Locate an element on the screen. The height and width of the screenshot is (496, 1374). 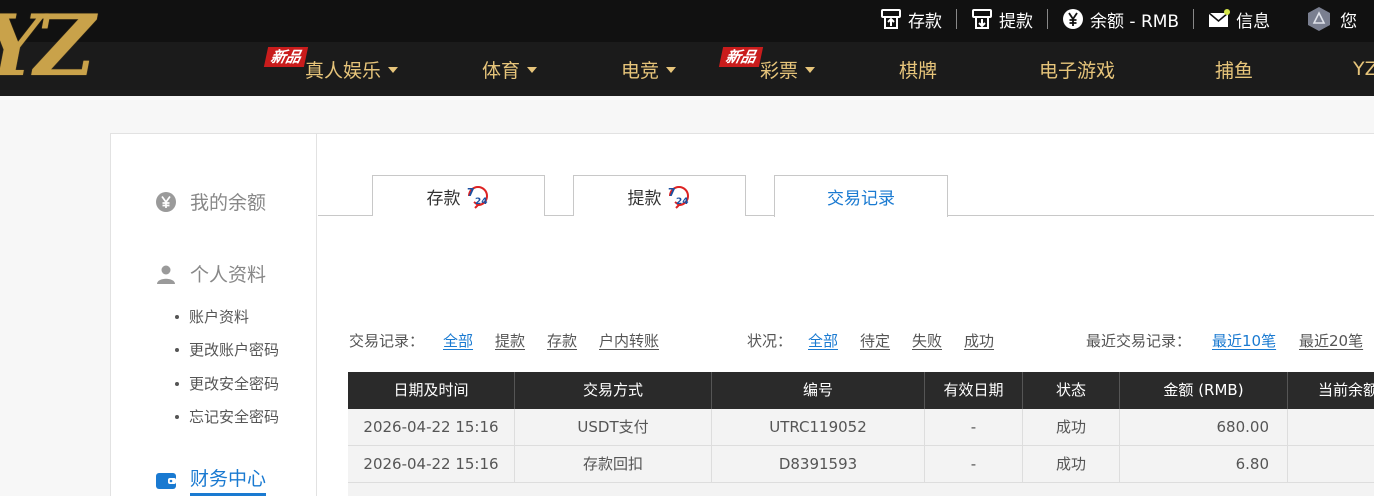
cell-balance is located at coordinates (1331, 464).